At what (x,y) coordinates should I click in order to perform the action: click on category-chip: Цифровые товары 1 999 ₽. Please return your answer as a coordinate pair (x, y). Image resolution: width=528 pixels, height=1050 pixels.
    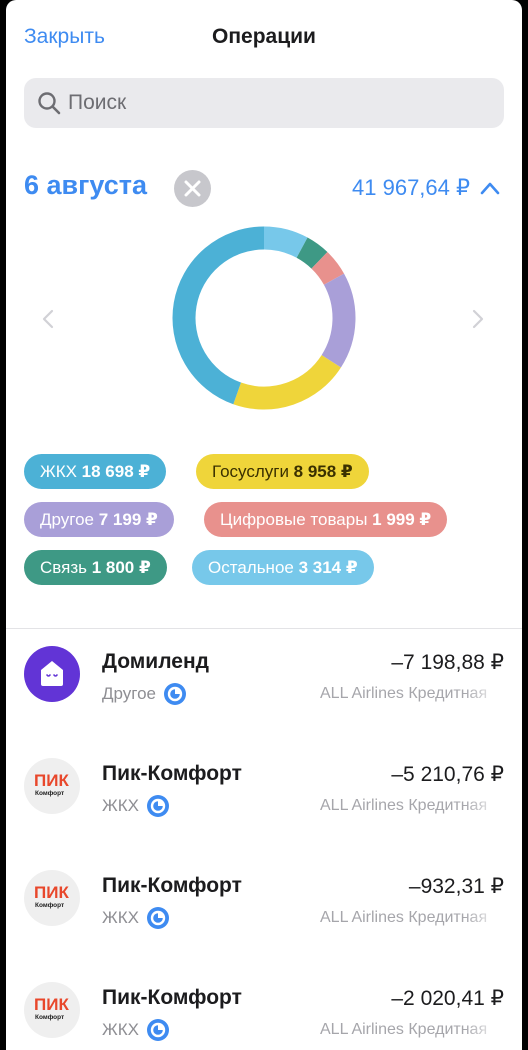
    Looking at the image, I should click on (326, 519).